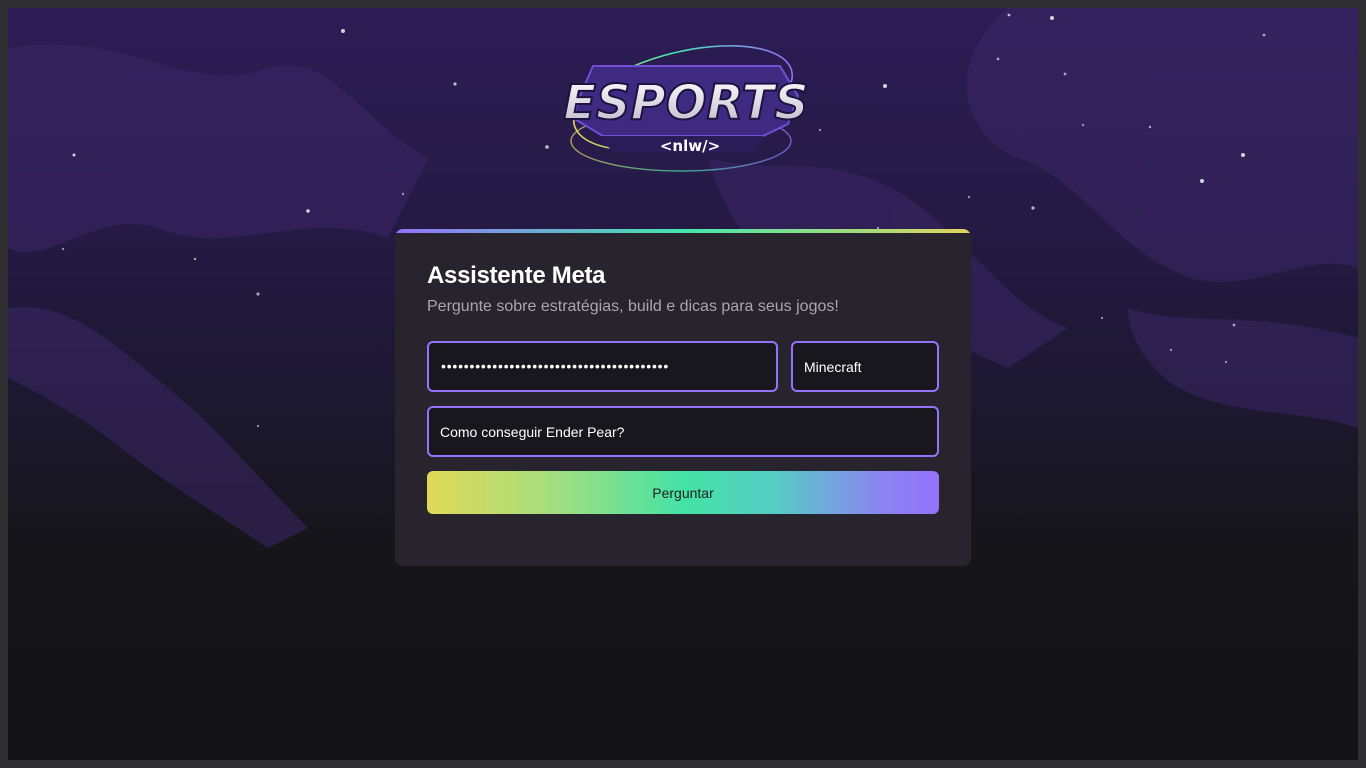 The width and height of the screenshot is (1366, 768). What do you see at coordinates (865, 366) in the screenshot?
I see `game-select: Minecraft` at bounding box center [865, 366].